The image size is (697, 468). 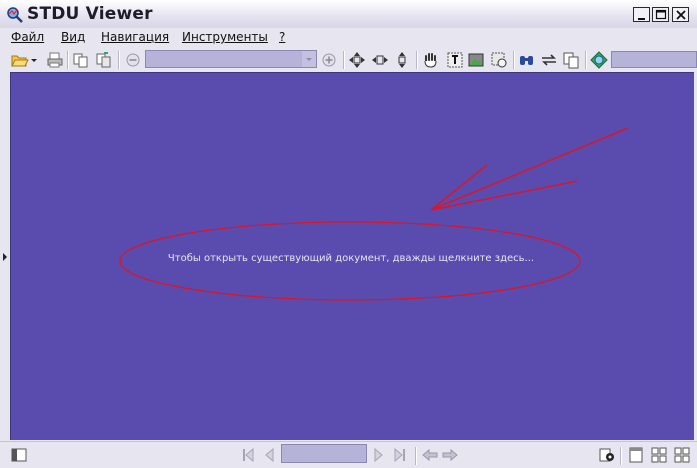 What do you see at coordinates (329, 60) in the screenshot?
I see `zoom-in-icon` at bounding box center [329, 60].